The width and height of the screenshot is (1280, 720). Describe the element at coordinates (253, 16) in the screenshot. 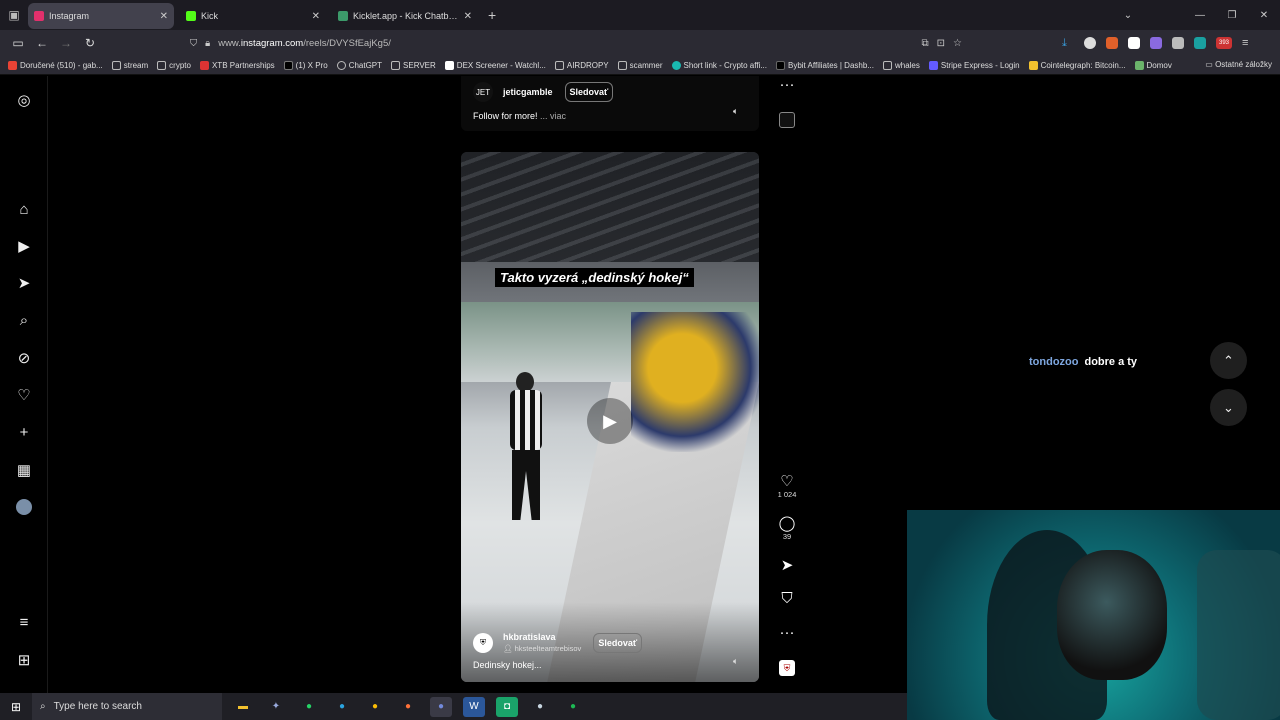

I see `tab-kick: Kick ✕` at that location.